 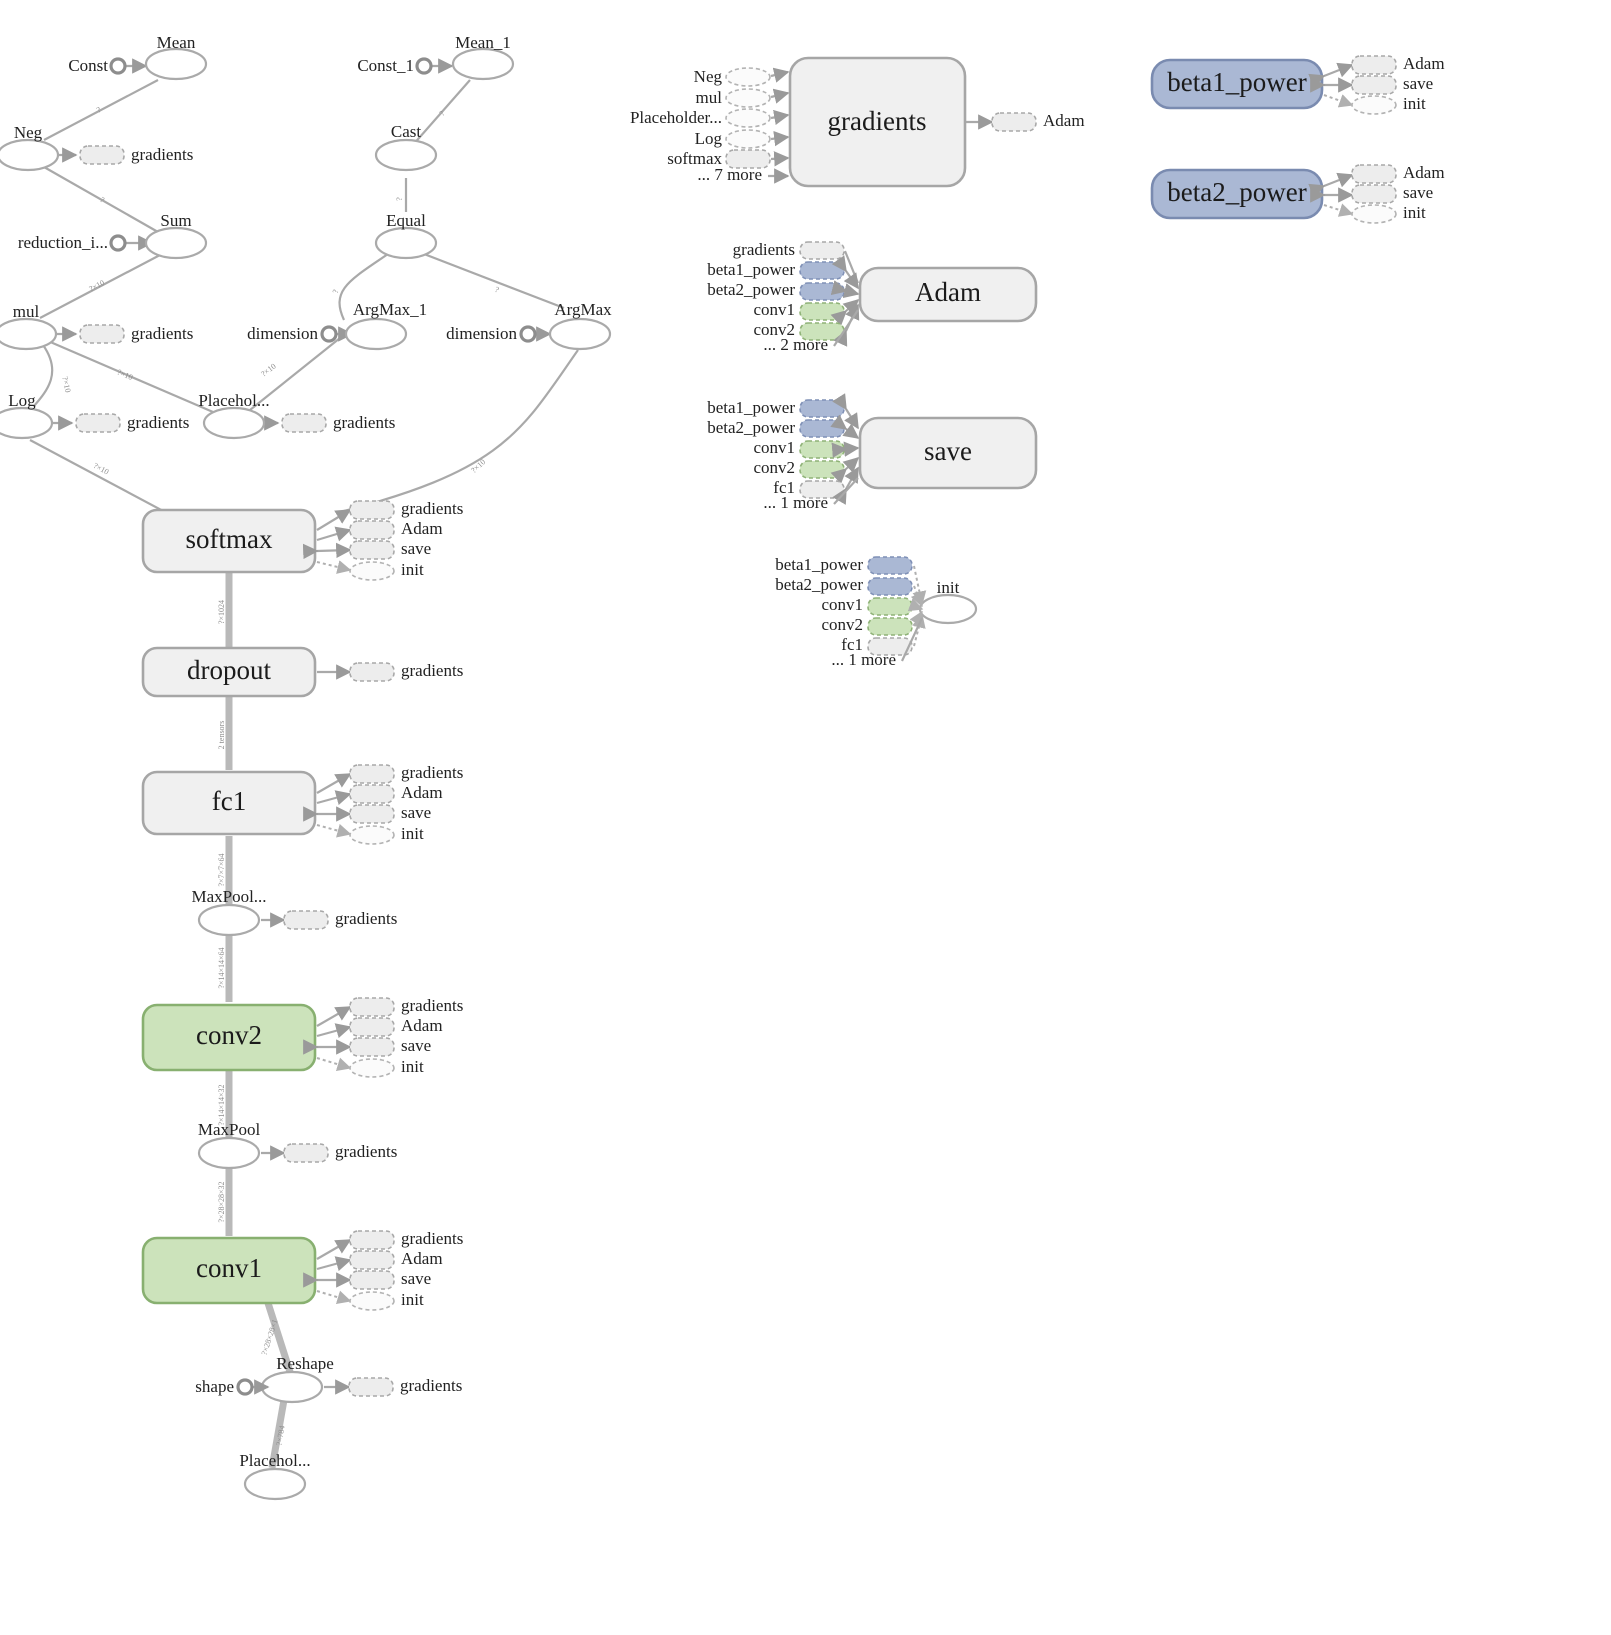 I want to click on node-argmax-label: ArgMax, so click(x=583, y=309).